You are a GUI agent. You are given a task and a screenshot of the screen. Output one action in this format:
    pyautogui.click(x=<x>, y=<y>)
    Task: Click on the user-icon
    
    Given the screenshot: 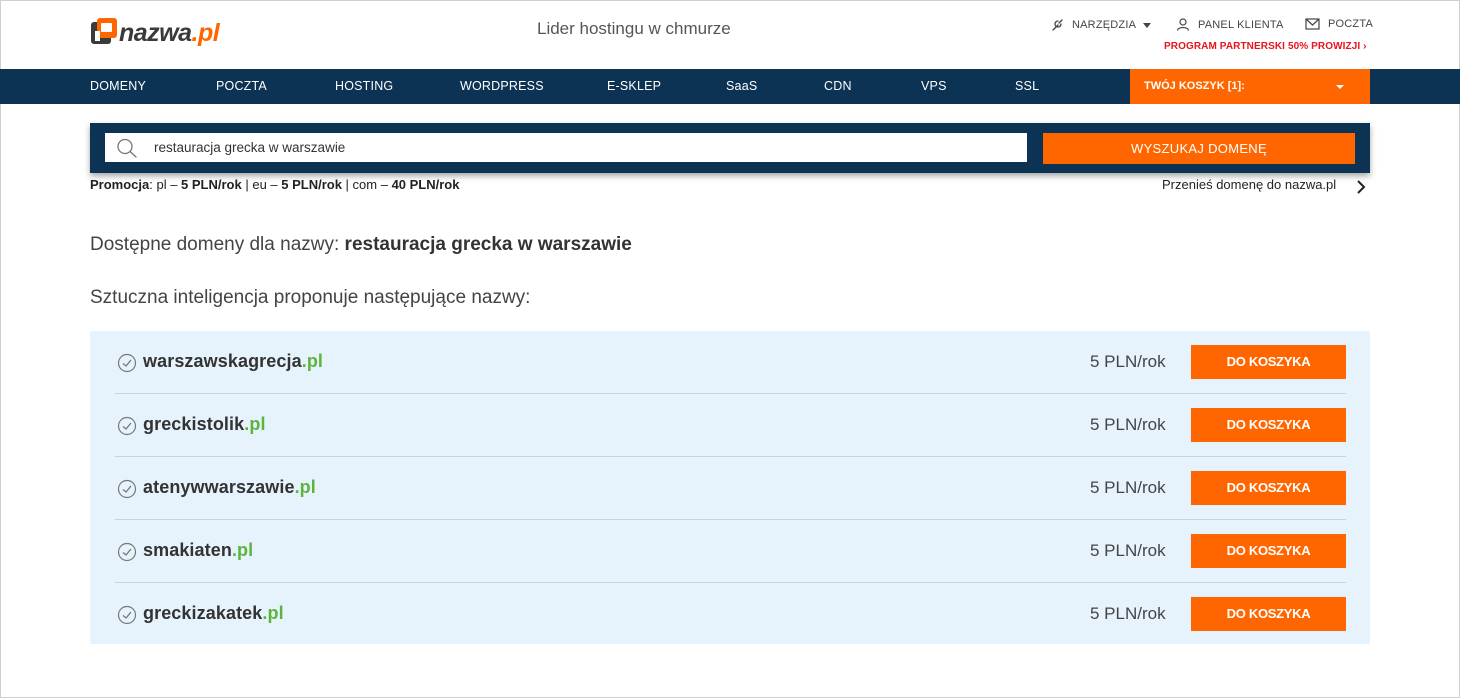 What is the action you would take?
    pyautogui.click(x=1183, y=24)
    